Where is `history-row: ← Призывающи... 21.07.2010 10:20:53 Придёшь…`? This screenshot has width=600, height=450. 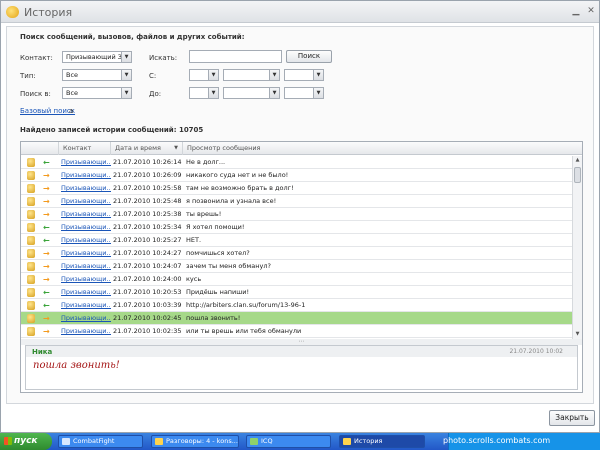
history-row: ← Призывающи... 21.07.2010 10:20:53 Придёшь… is located at coordinates (296, 292).